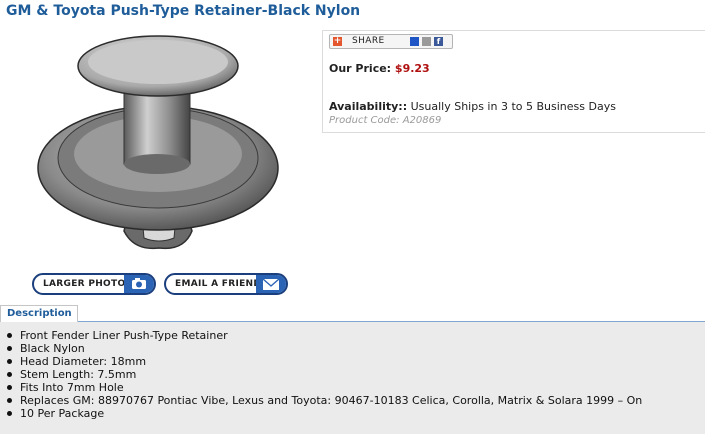  Describe the element at coordinates (218, 284) in the screenshot. I see `email-friend-label: EMAIL A FRIEND` at that location.